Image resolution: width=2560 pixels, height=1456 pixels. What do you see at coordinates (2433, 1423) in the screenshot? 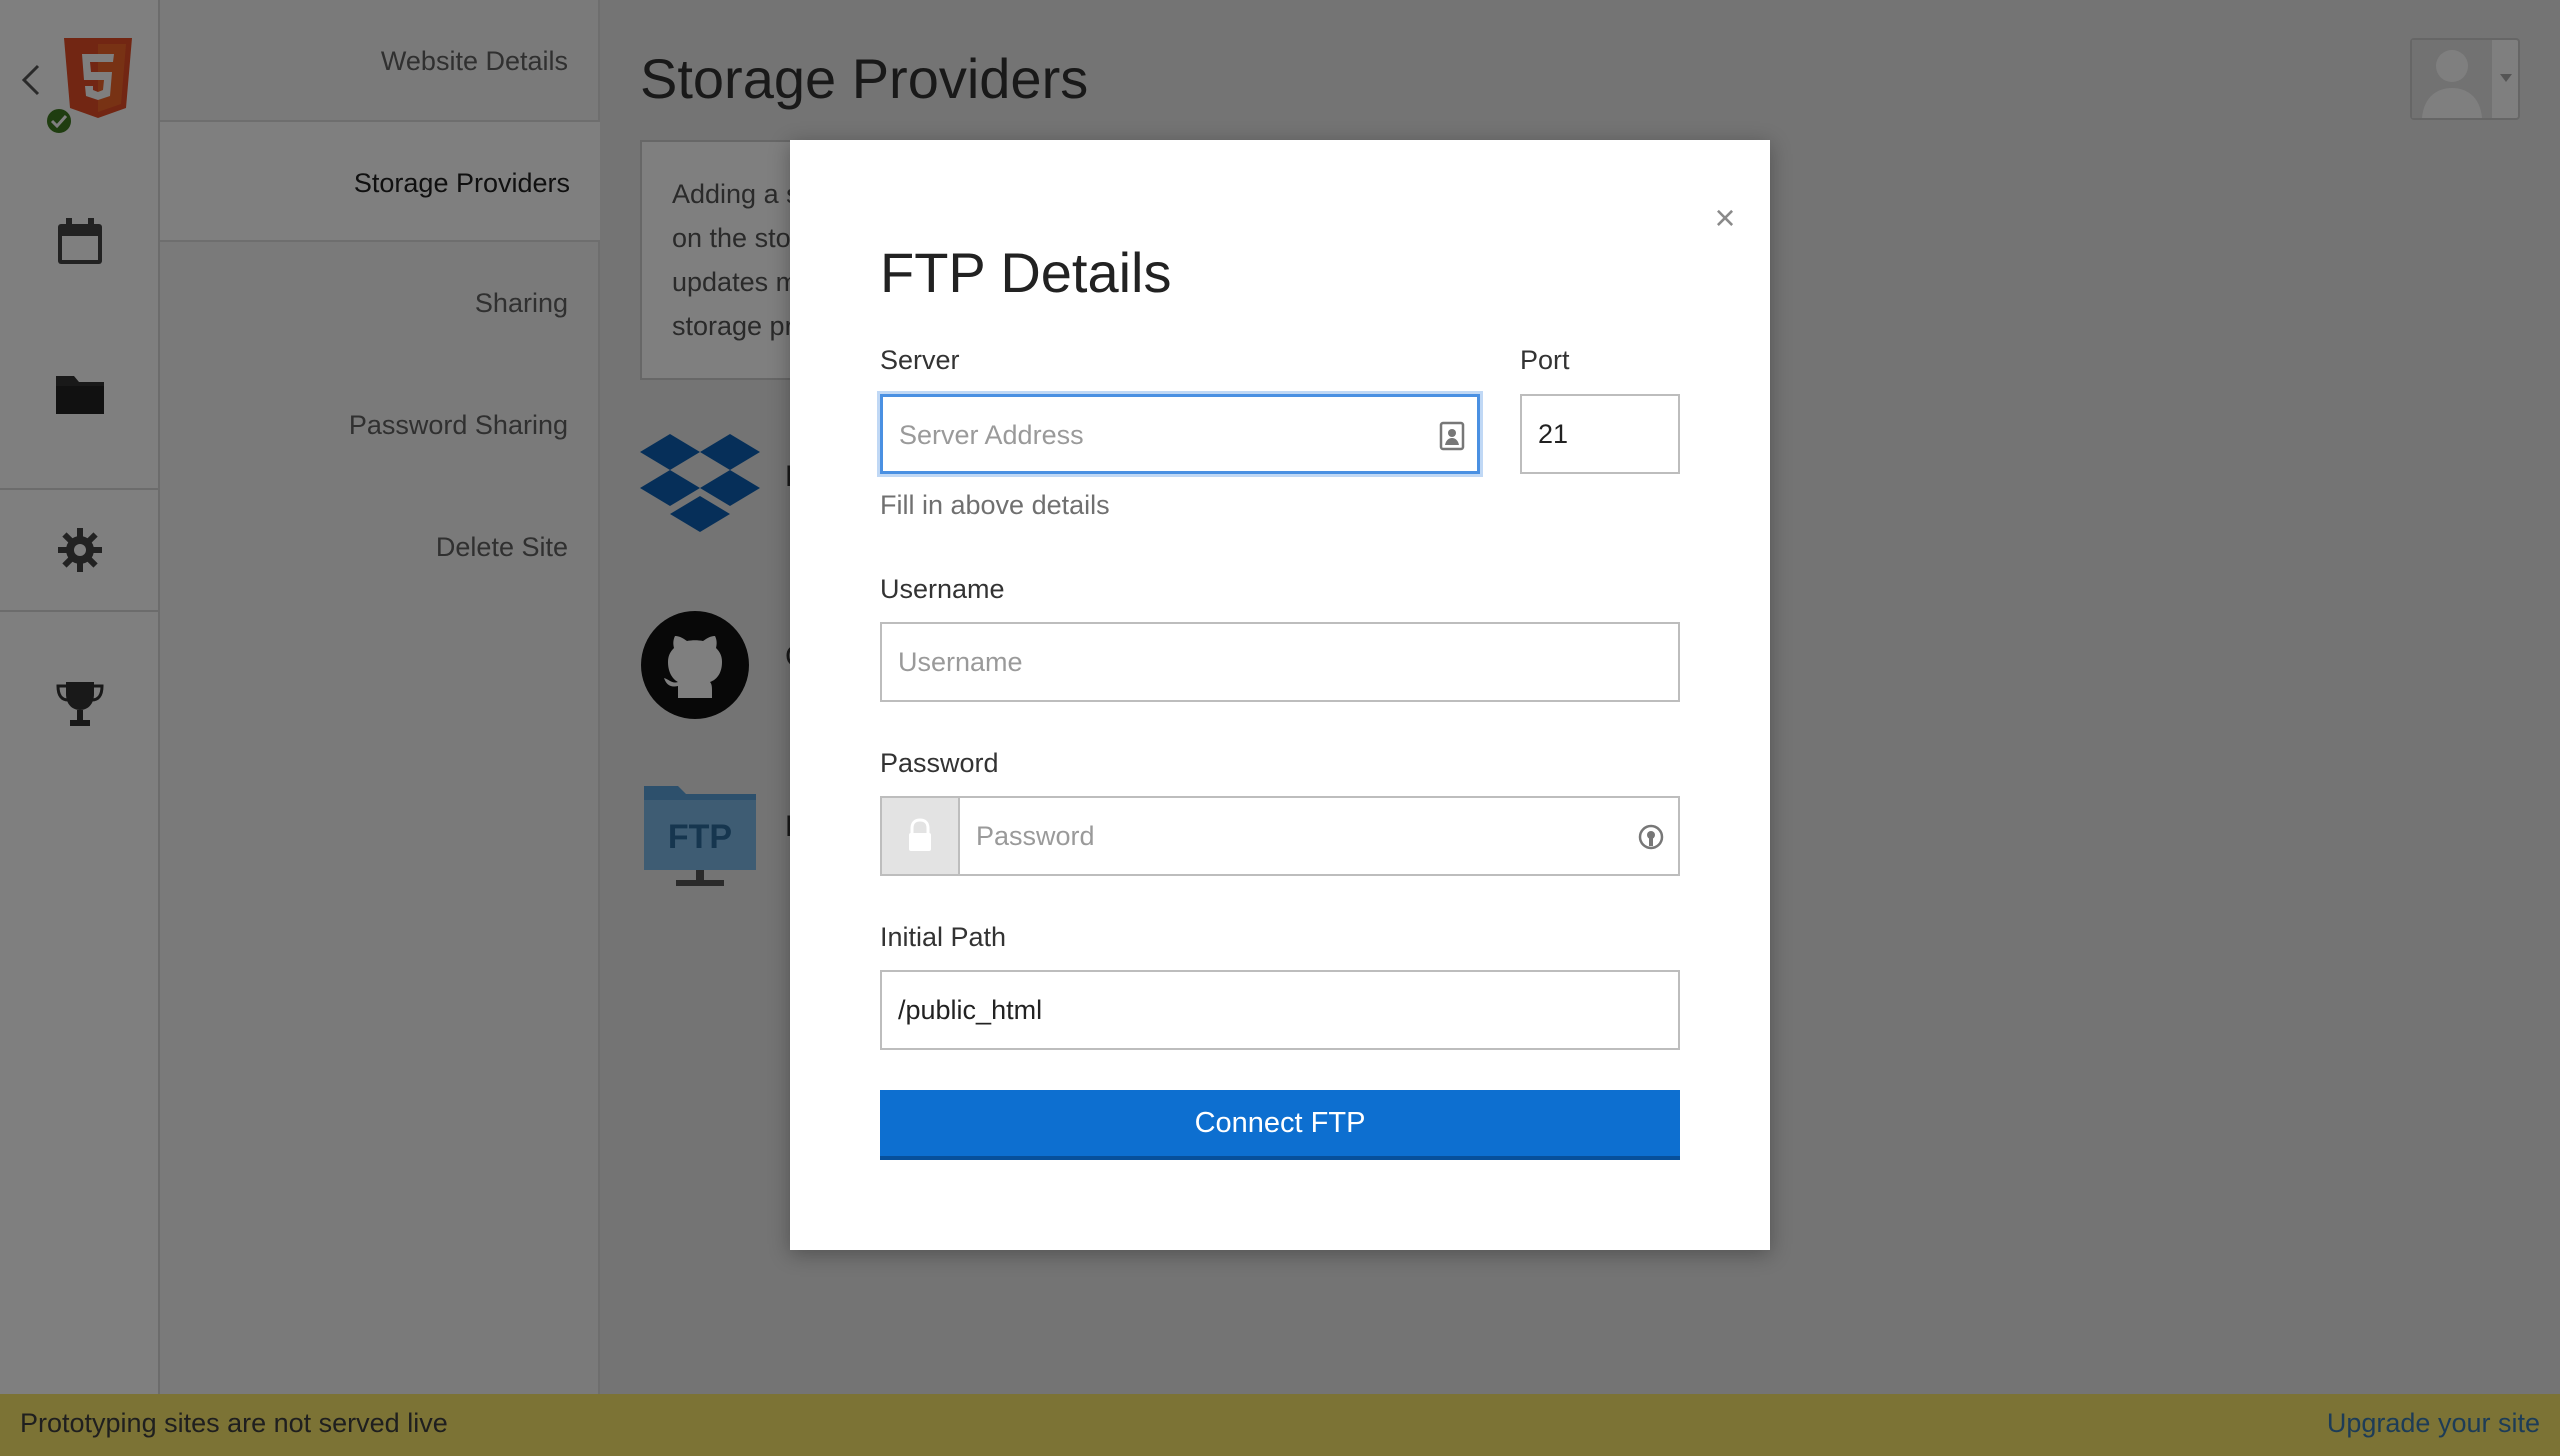
I see `upgrade-link: Upgrade your site` at bounding box center [2433, 1423].